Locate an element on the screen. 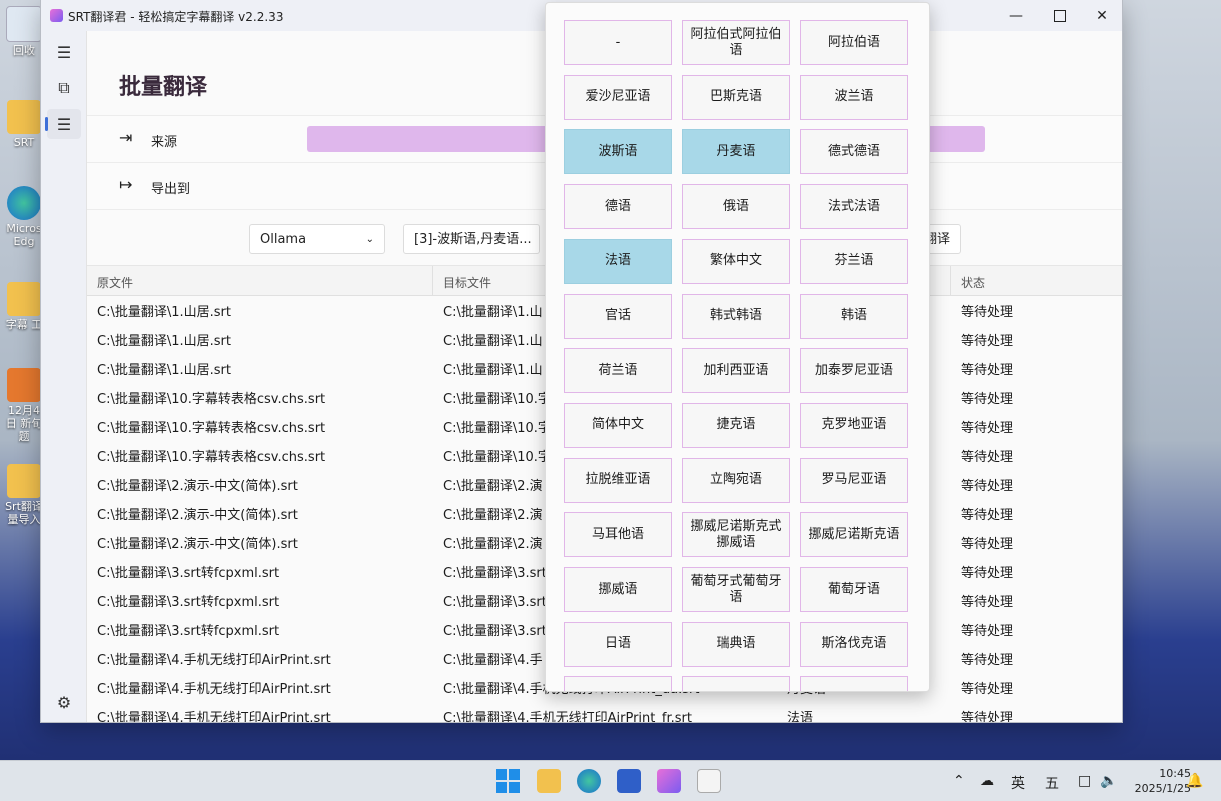  language-option: 斯洛伐克语 is located at coordinates (854, 644).